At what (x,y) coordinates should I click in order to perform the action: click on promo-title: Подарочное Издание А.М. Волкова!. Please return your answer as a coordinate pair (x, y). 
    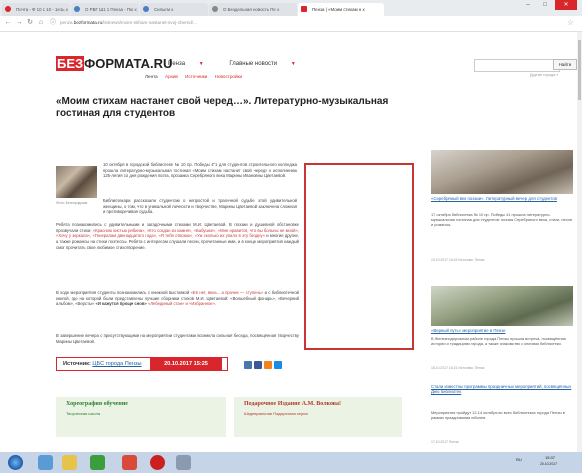
    Looking at the image, I should click on (293, 404).